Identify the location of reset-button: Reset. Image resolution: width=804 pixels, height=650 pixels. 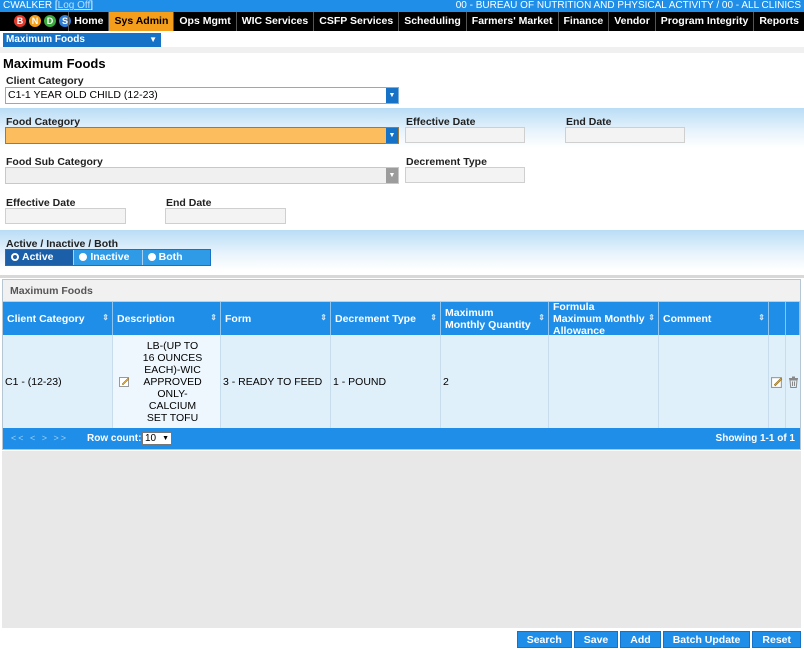
(776, 639).